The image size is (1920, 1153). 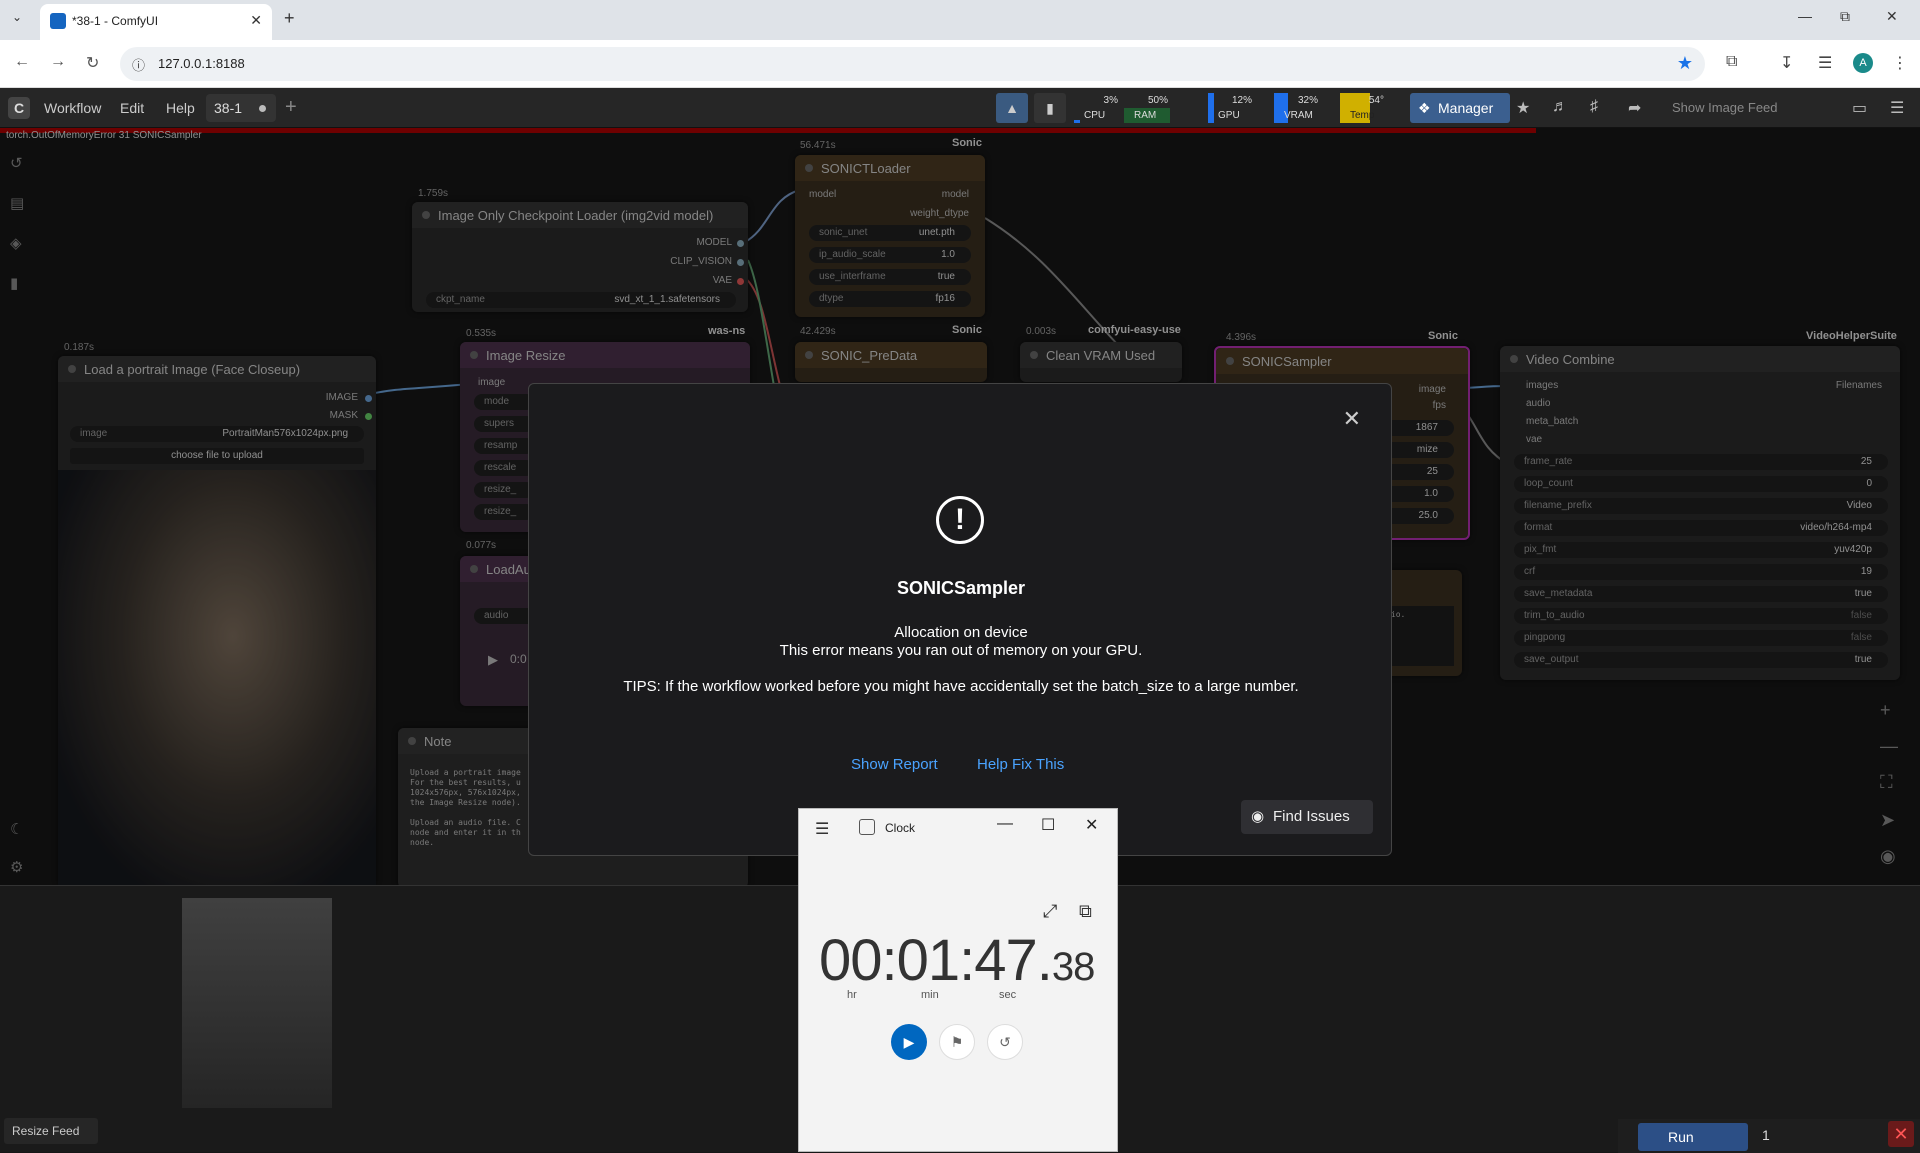 What do you see at coordinates (1110, 100) in the screenshot?
I see `cpu-pct: 3%` at bounding box center [1110, 100].